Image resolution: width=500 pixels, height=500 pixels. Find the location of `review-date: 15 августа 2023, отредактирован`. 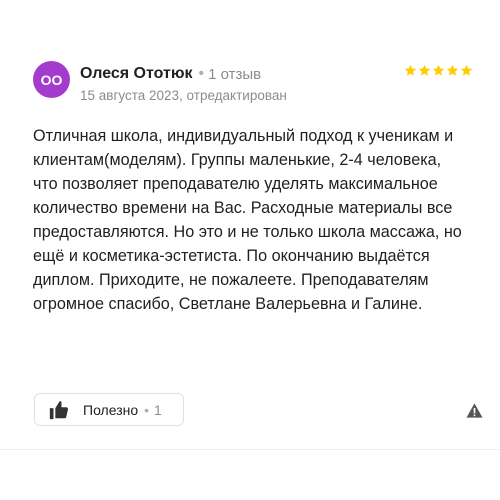

review-date: 15 августа 2023, отредактирован is located at coordinates (183, 95).